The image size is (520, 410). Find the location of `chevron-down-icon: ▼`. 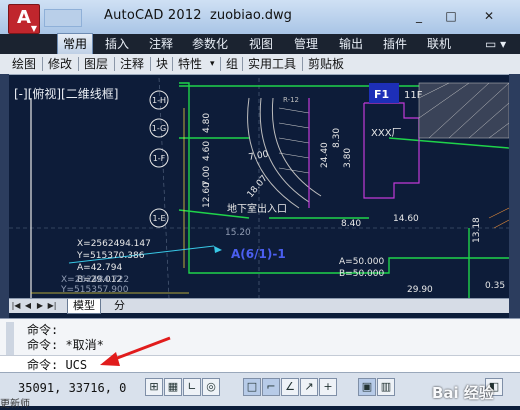

chevron-down-icon: ▼ is located at coordinates (33, 28).